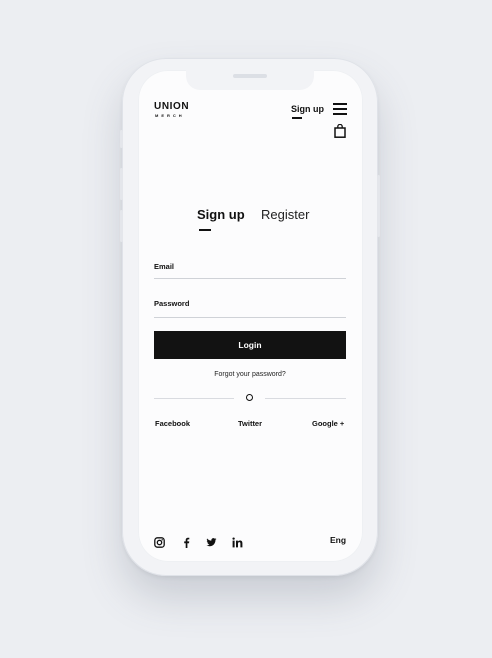 This screenshot has width=492, height=658. What do you see at coordinates (249, 397) in the screenshot?
I see `divider-circle-icon` at bounding box center [249, 397].